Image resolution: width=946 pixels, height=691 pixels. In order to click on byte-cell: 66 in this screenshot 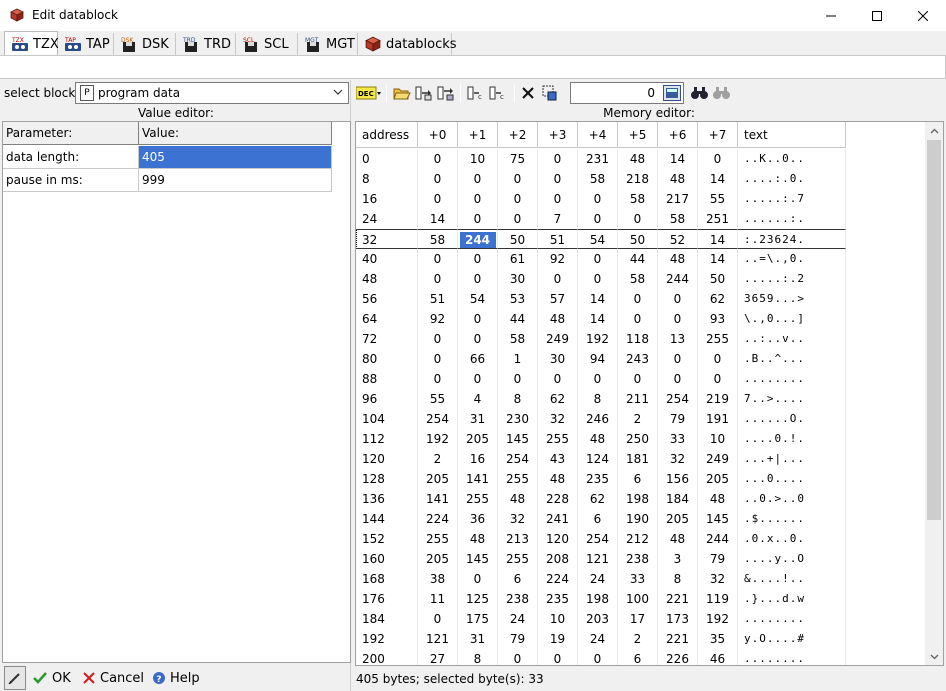, I will do `click(478, 359)`.